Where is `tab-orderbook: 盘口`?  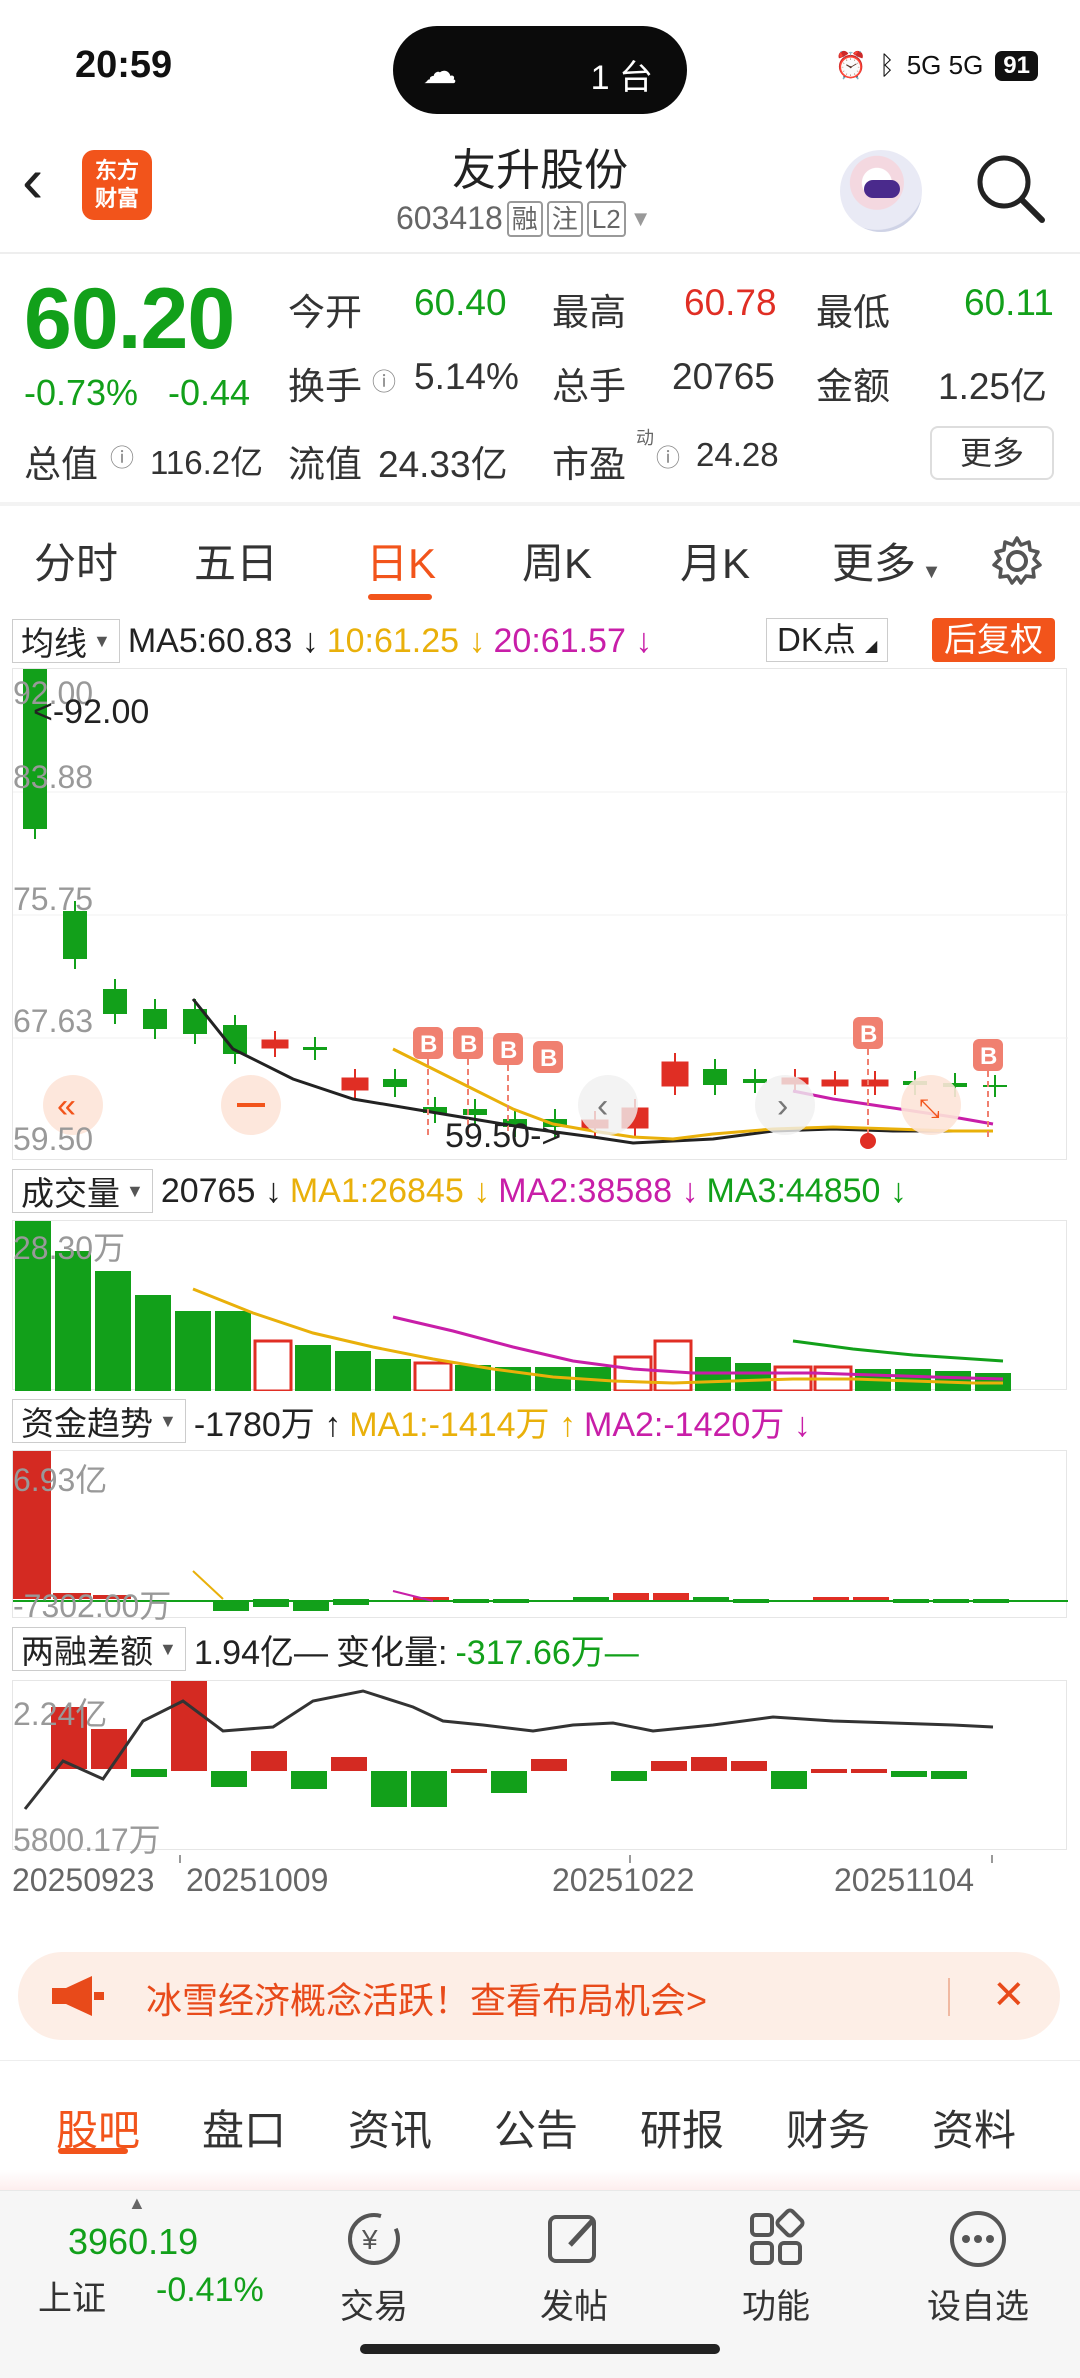 tab-orderbook: 盘口 is located at coordinates (244, 2127).